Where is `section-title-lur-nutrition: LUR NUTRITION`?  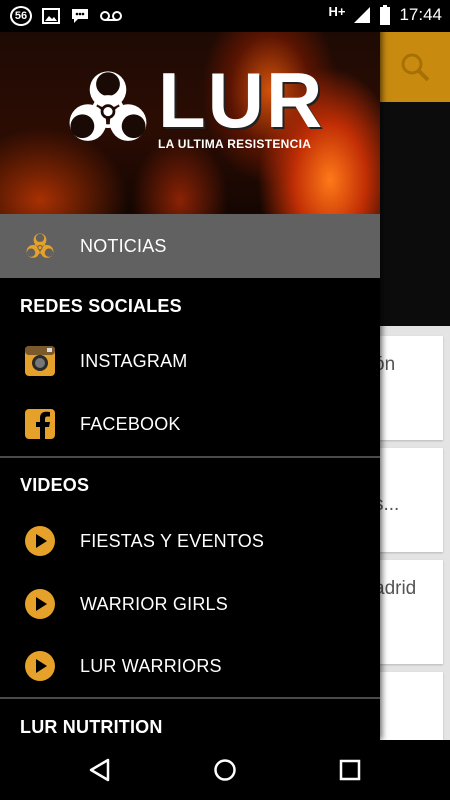
section-title-lur-nutrition: LUR NUTRITION is located at coordinates (91, 727).